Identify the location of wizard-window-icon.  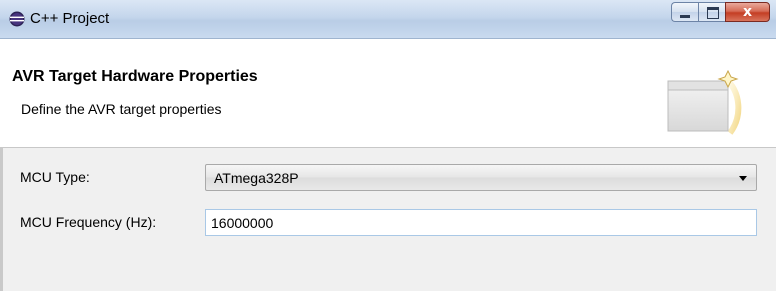
(704, 102).